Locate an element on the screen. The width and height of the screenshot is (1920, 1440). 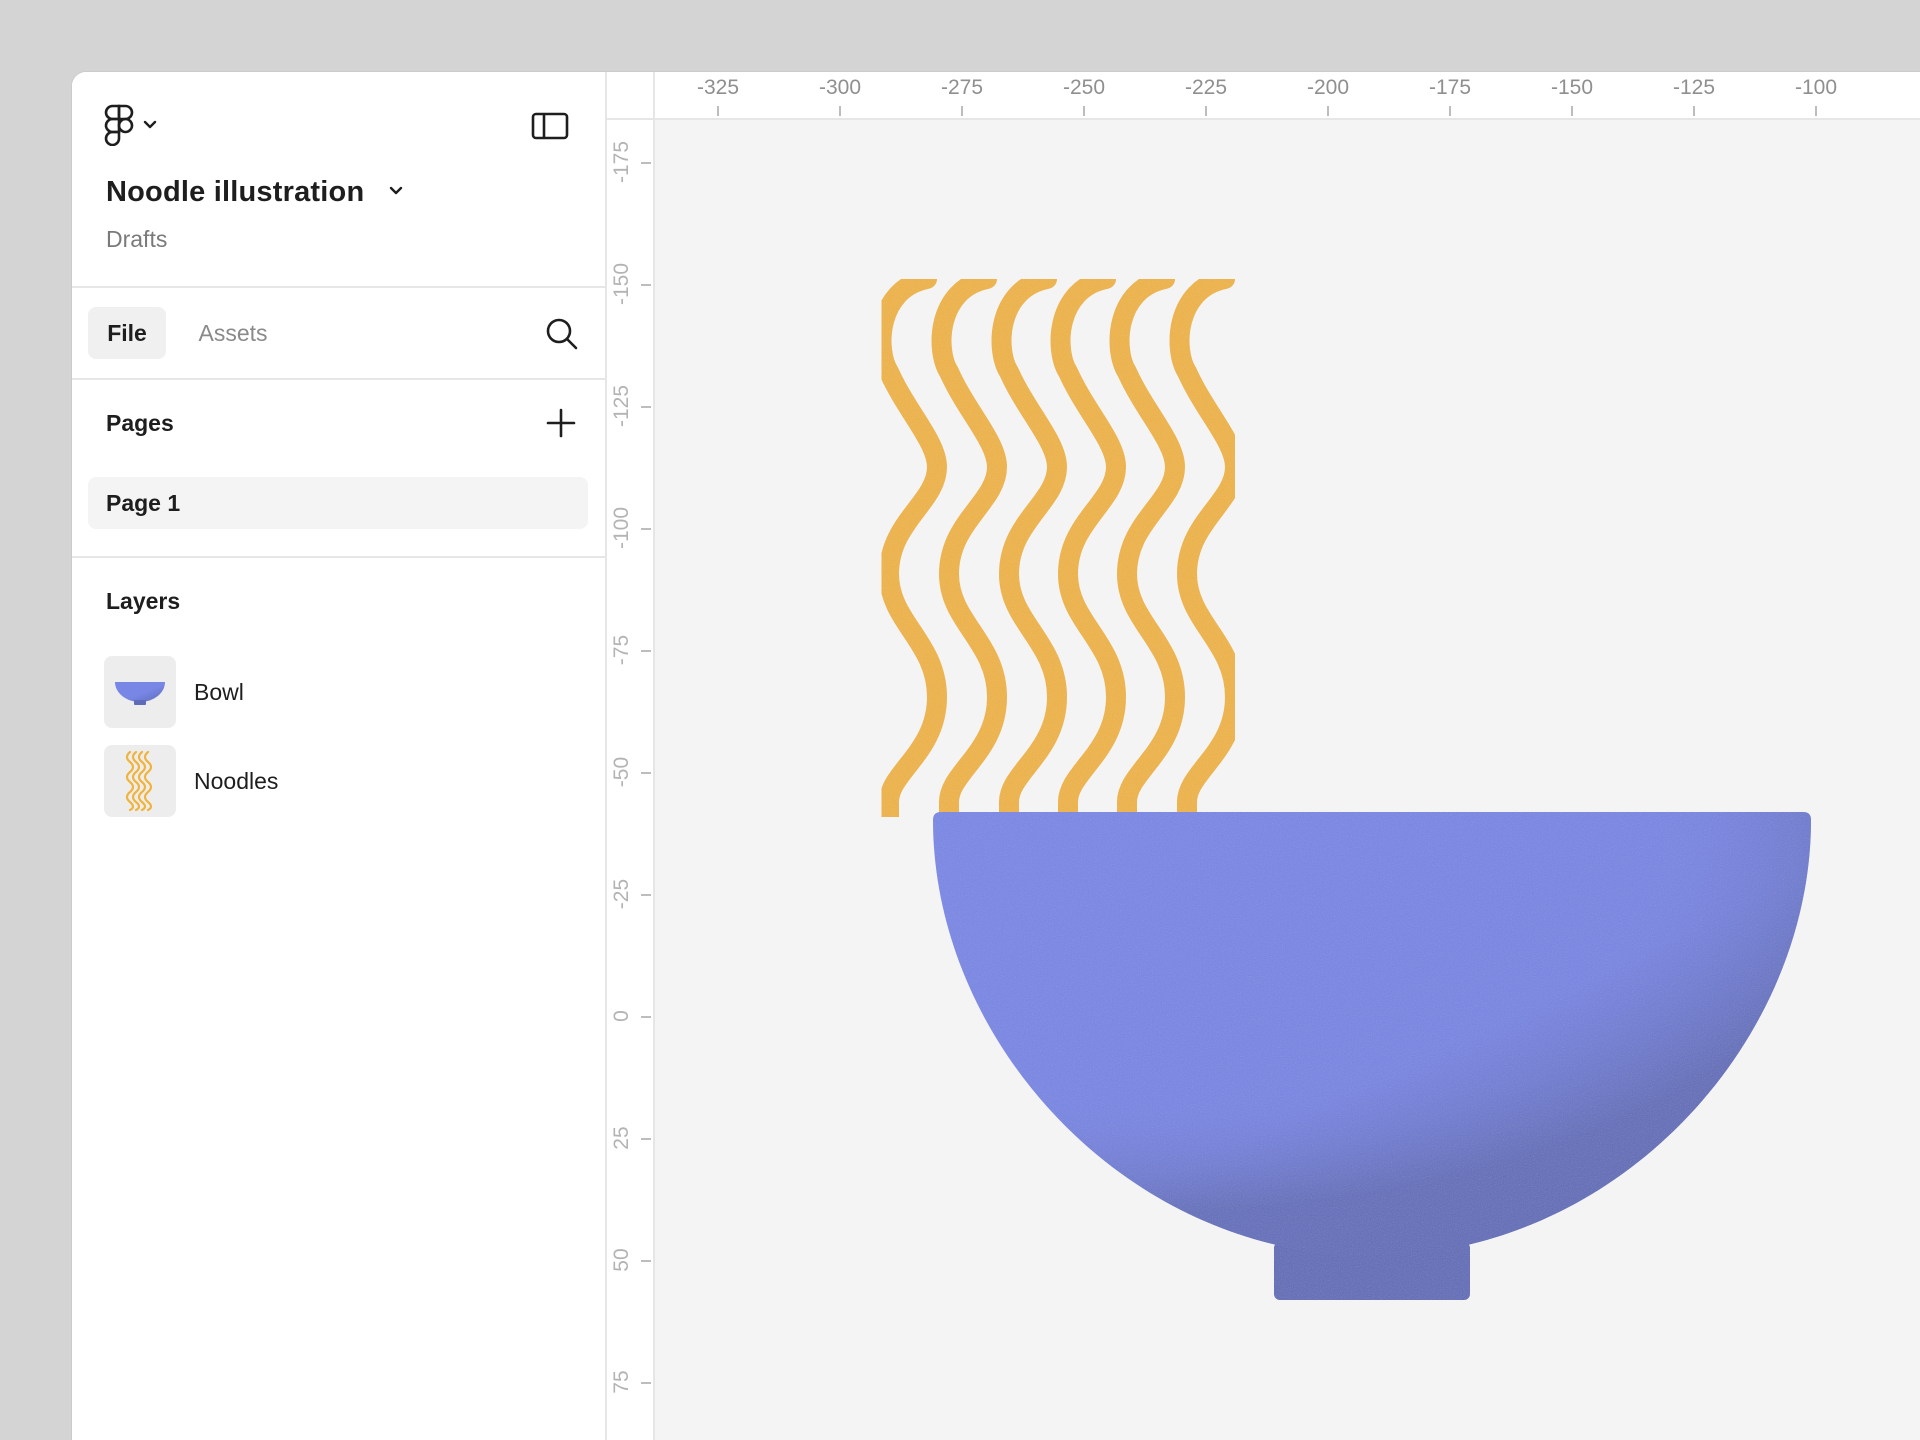
noodles-thumbnail-icon is located at coordinates (140, 781).